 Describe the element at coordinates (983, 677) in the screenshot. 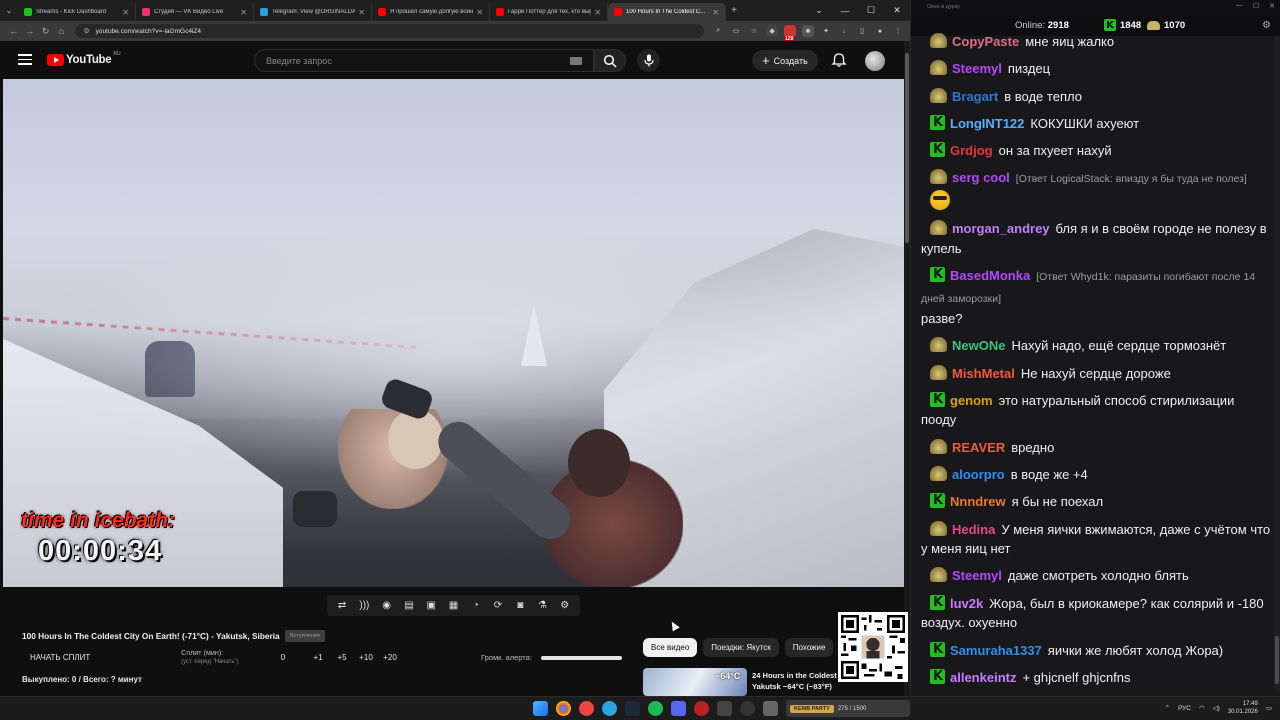

I see `chat-username: allenkeintz` at that location.